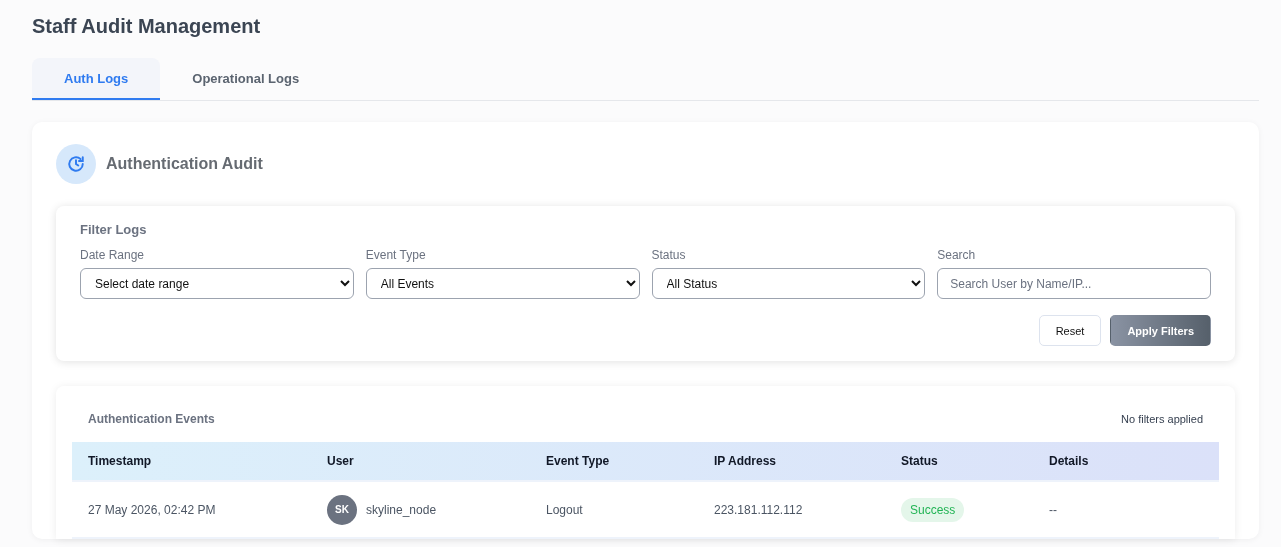 The width and height of the screenshot is (1281, 547). I want to click on dropdown-field: All Status, so click(788, 283).